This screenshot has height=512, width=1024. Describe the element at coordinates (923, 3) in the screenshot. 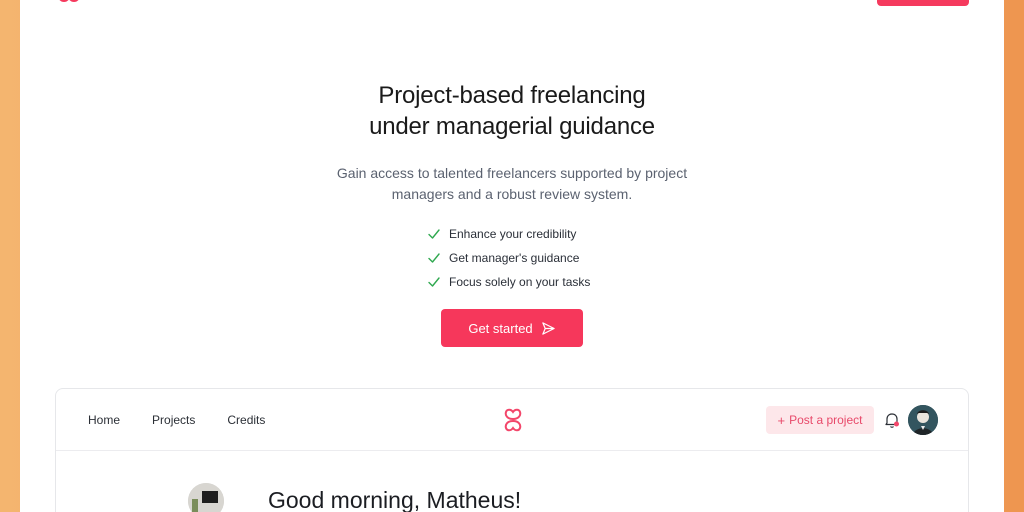

I see `header-cta-button` at that location.